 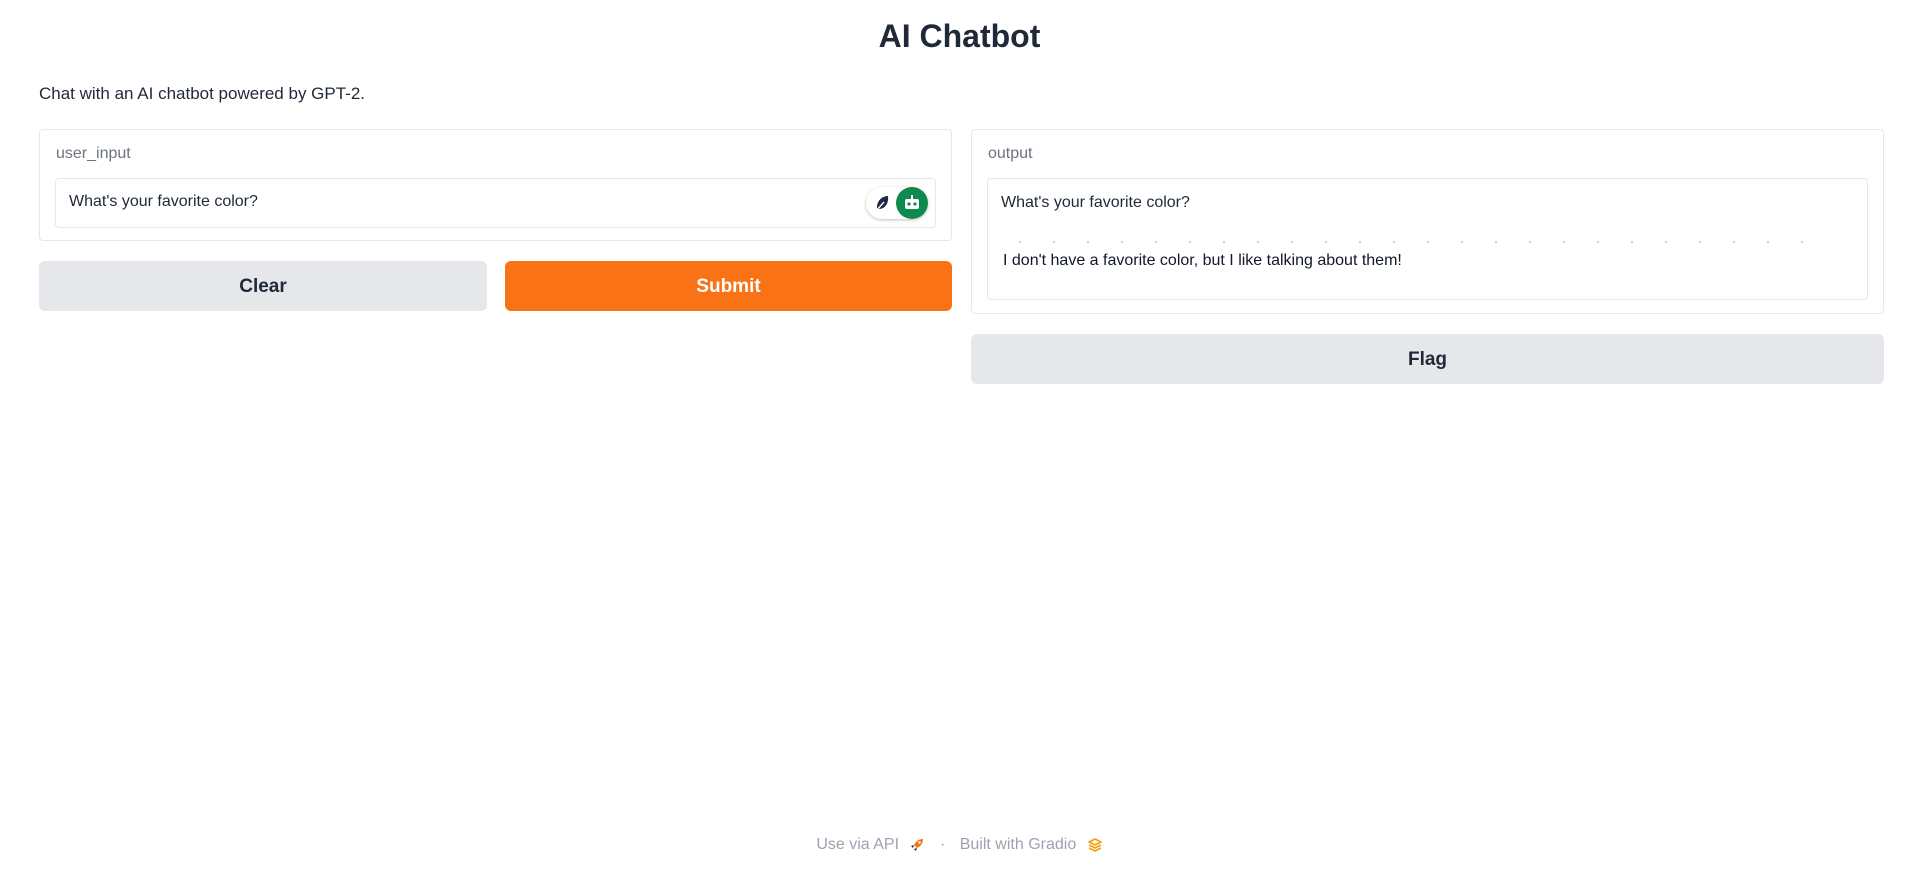 I want to click on built-with-gradio-link: Built with Gradio, so click(x=1031, y=845).